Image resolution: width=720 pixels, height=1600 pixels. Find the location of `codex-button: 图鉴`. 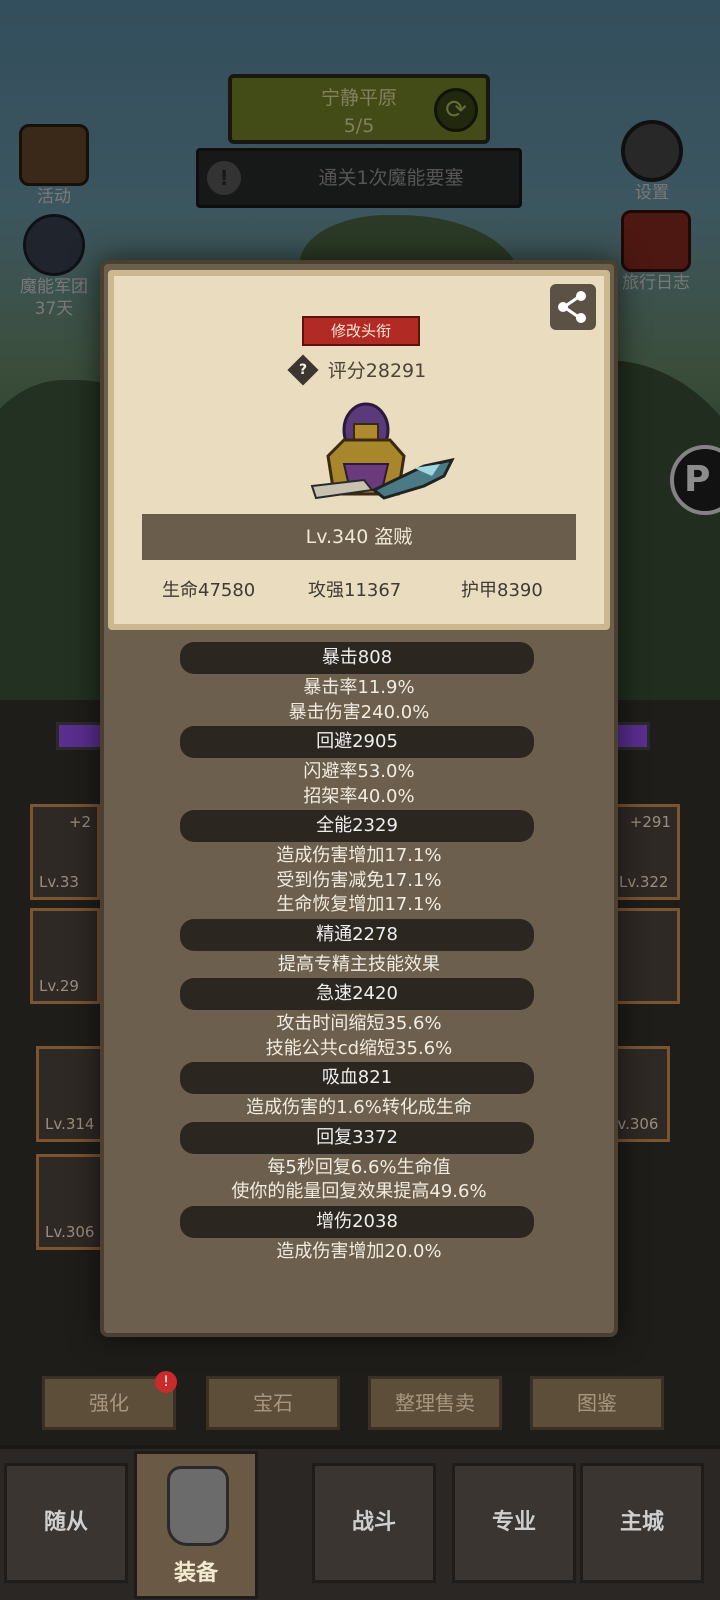

codex-button: 图鉴 is located at coordinates (597, 1403).